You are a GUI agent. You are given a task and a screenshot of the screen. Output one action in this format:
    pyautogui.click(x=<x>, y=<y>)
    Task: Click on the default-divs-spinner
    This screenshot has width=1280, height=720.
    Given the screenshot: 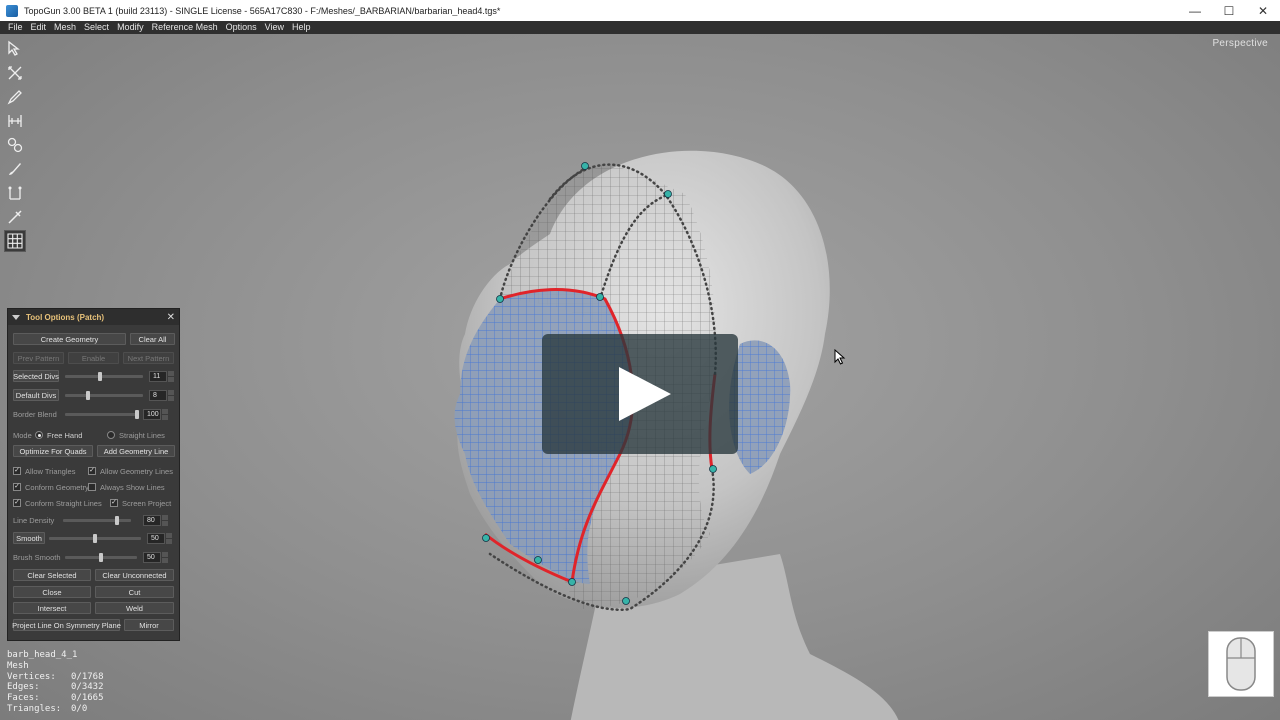 What is the action you would take?
    pyautogui.click(x=171, y=395)
    